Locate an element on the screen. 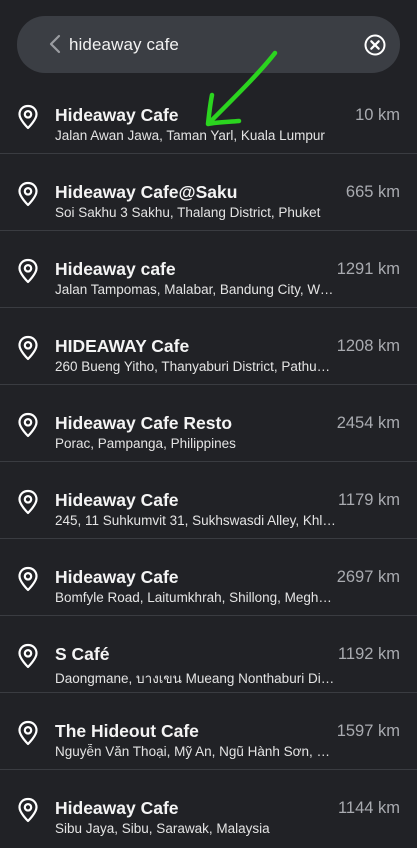 The width and height of the screenshot is (417, 848). result-address: Porac, Pampanga, Philippines is located at coordinates (145, 443).